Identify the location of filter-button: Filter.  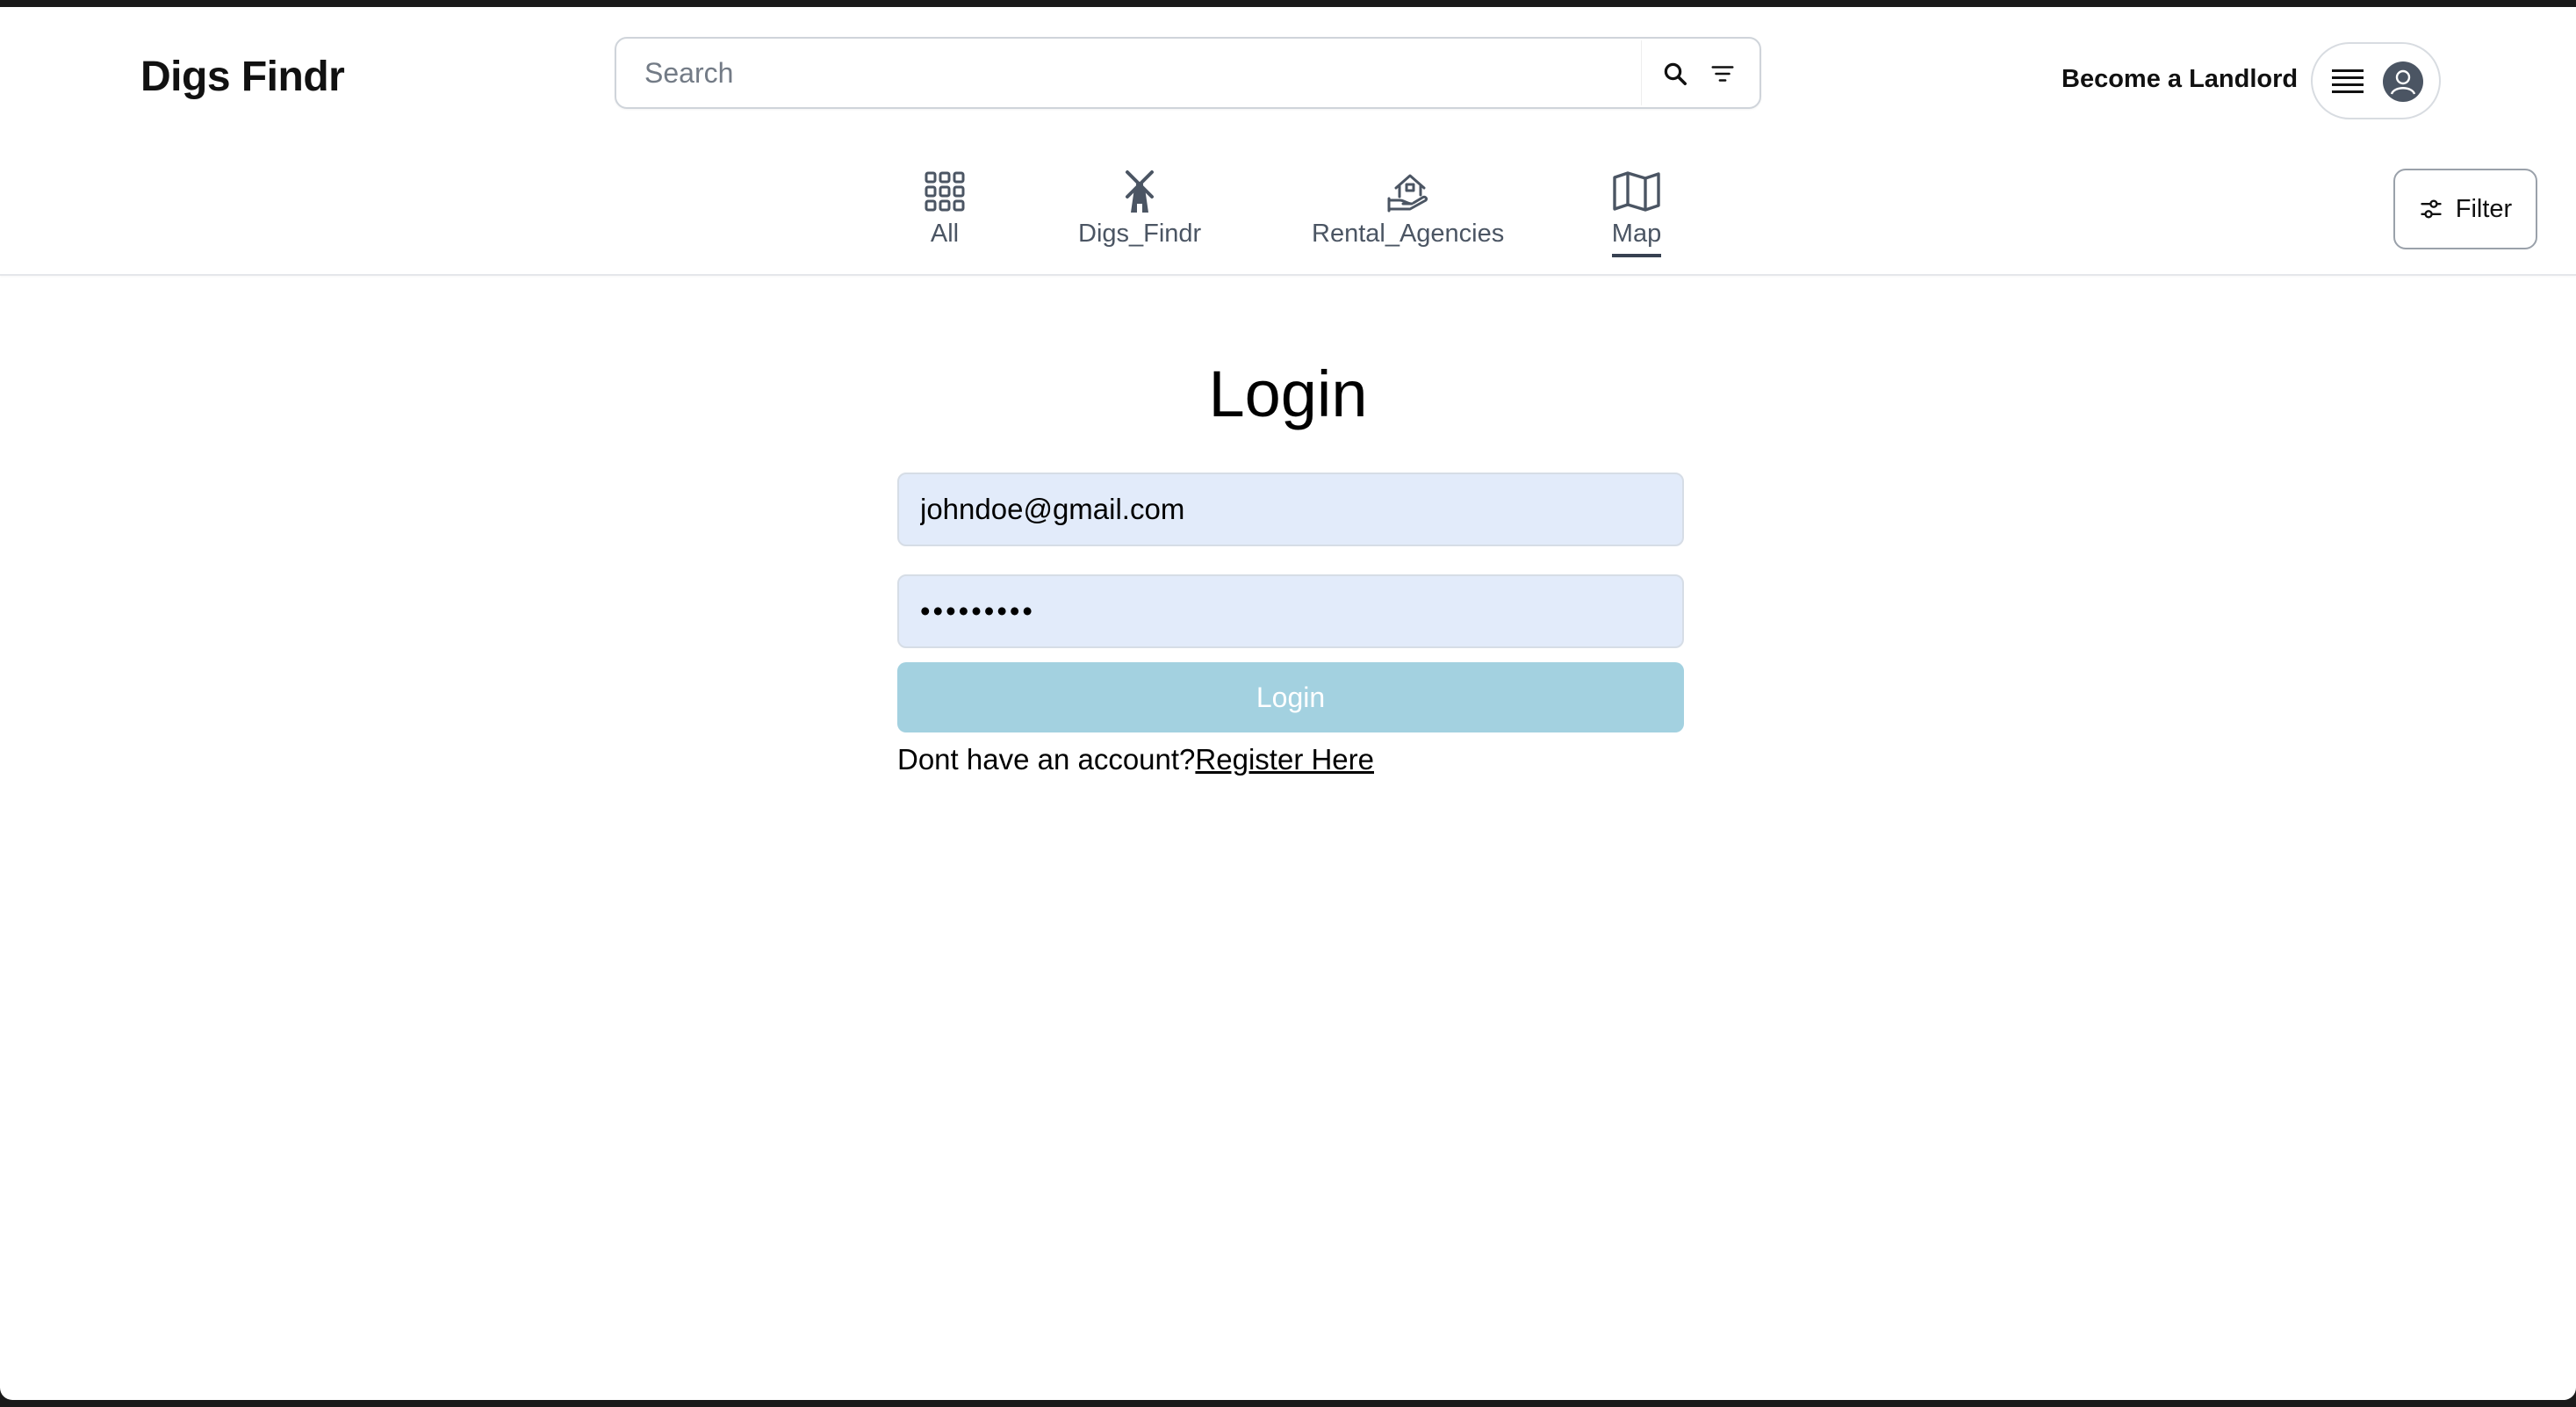
(2465, 209).